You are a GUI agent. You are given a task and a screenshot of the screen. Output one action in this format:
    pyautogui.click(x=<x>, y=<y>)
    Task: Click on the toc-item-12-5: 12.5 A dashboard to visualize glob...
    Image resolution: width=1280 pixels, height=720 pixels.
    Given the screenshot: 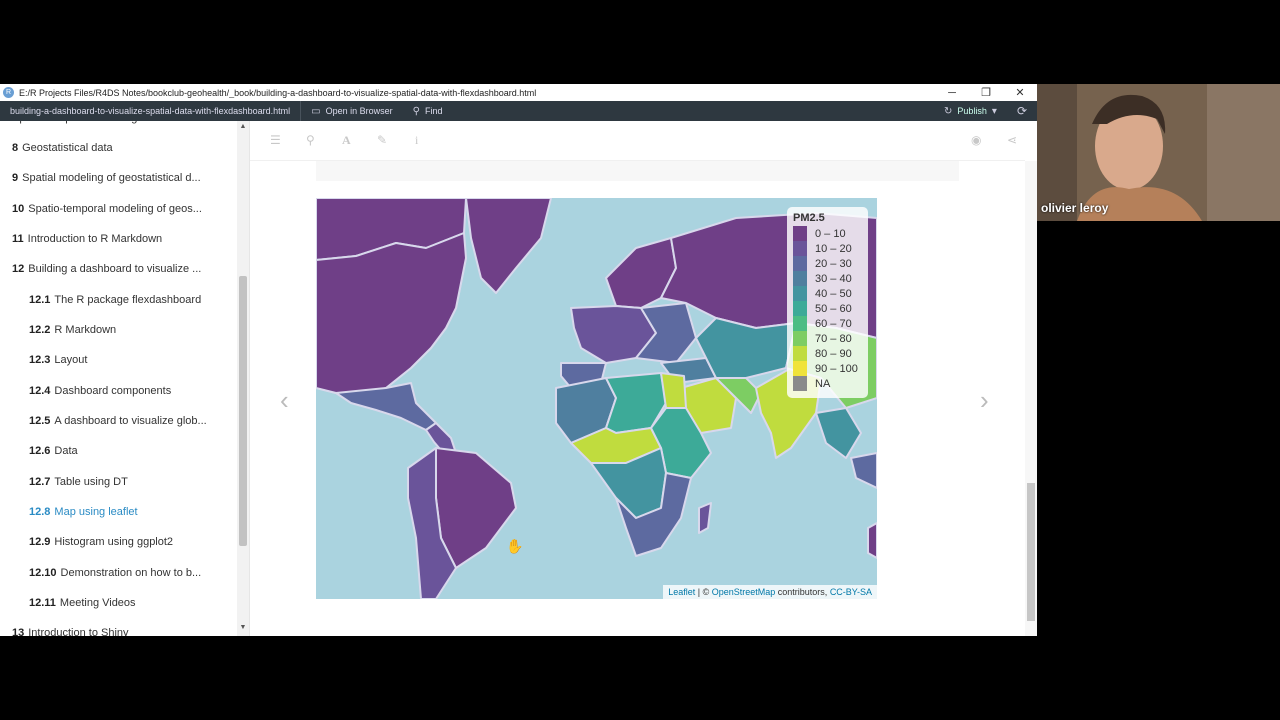 What is the action you would take?
    pyautogui.click(x=126, y=421)
    